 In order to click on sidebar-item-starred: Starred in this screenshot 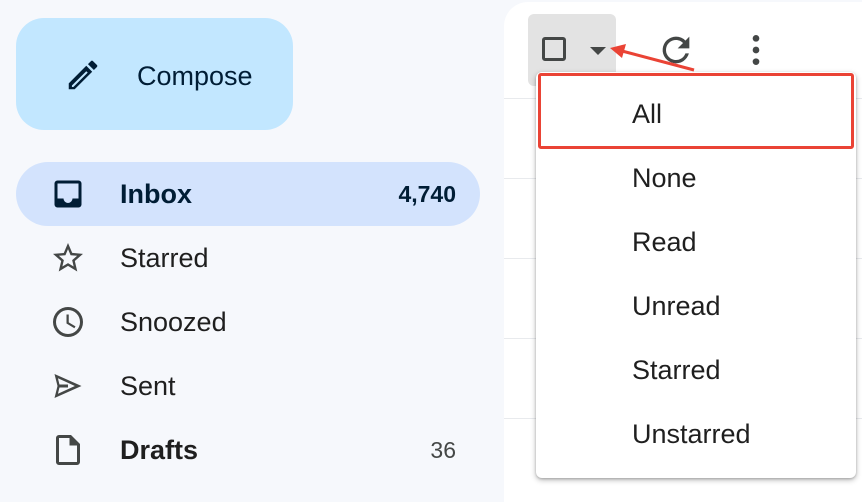, I will do `click(248, 258)`.